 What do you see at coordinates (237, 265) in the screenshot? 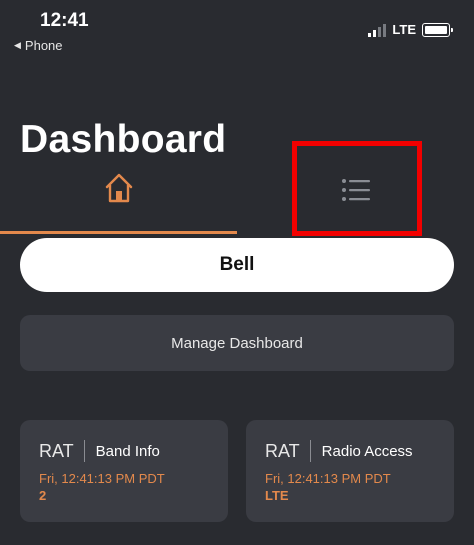
I see `bell-button: Bell` at bounding box center [237, 265].